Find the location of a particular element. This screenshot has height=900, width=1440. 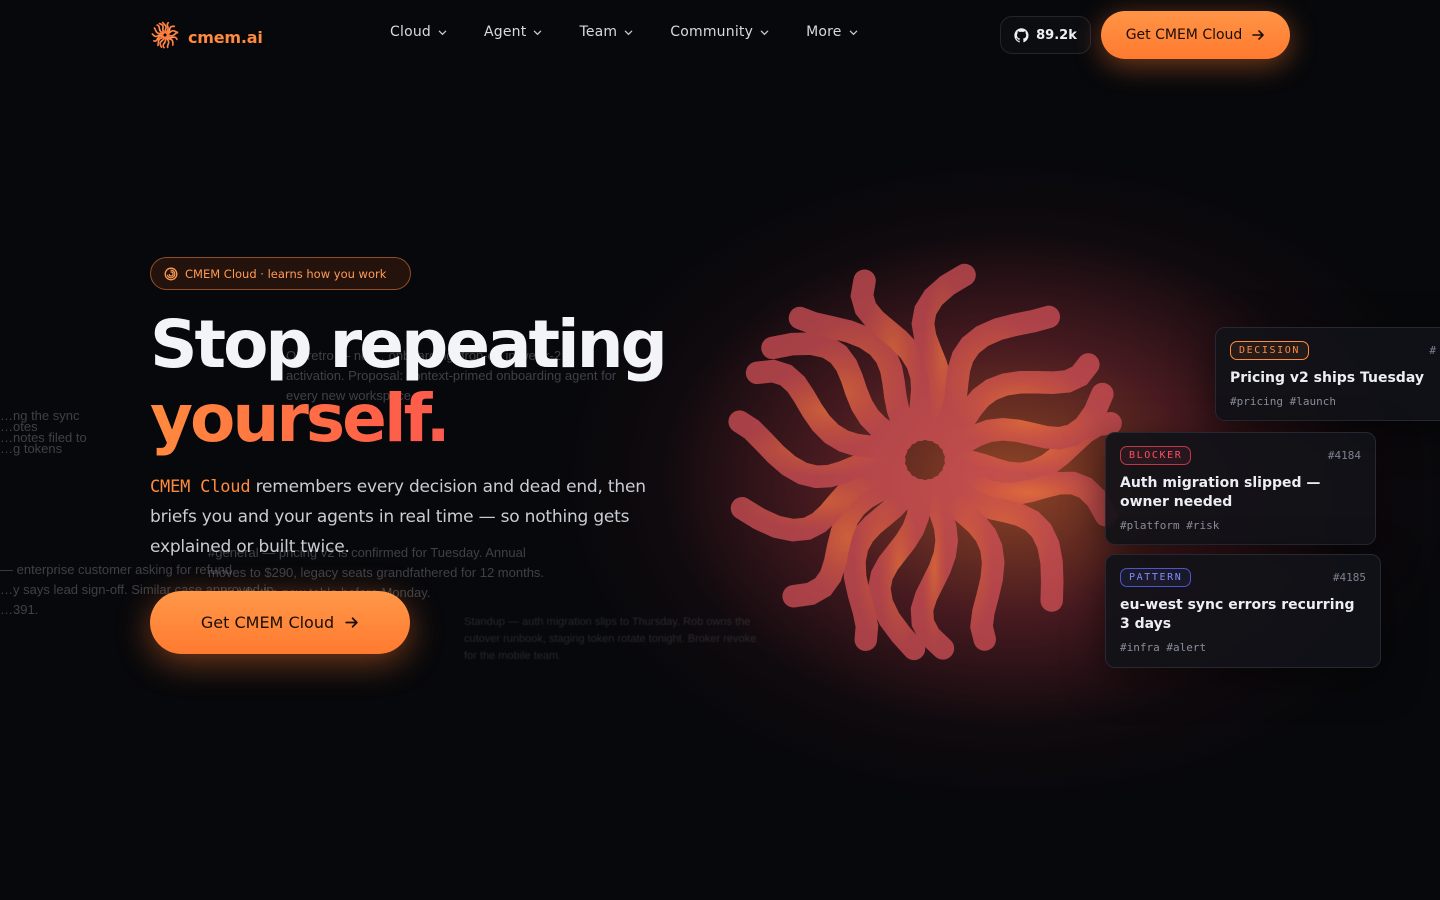

get-cloud-nav-button: Get CMEM Cloud is located at coordinates (1195, 35).